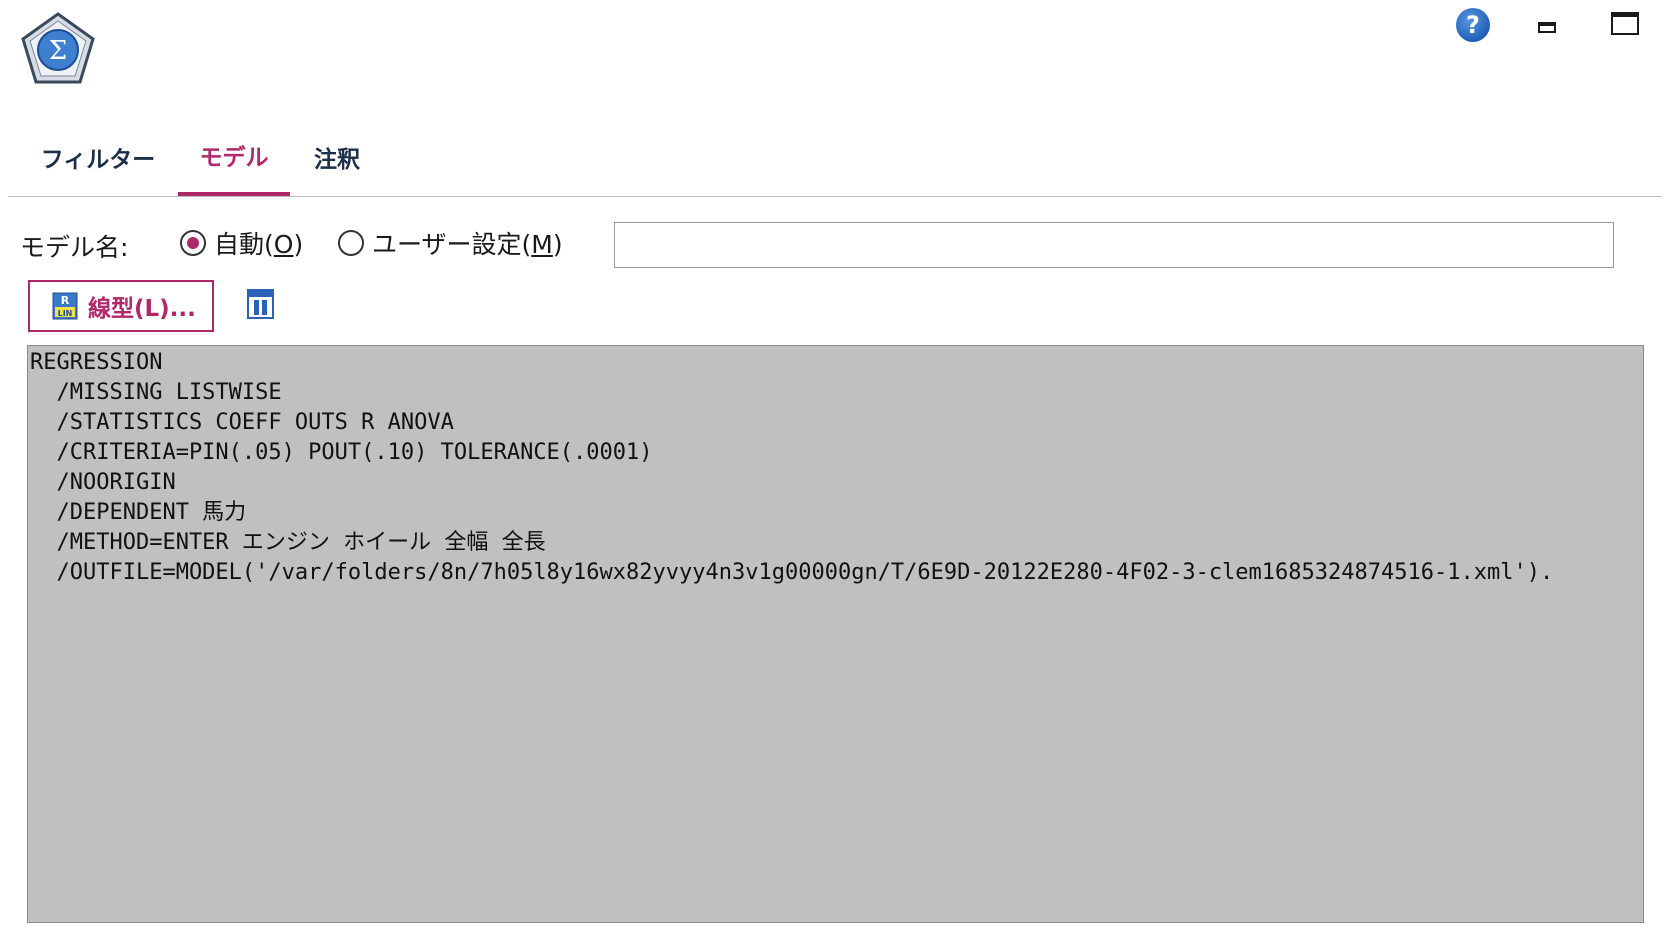 This screenshot has height=948, width=1670. I want to click on maximize-icon, so click(1625, 23).